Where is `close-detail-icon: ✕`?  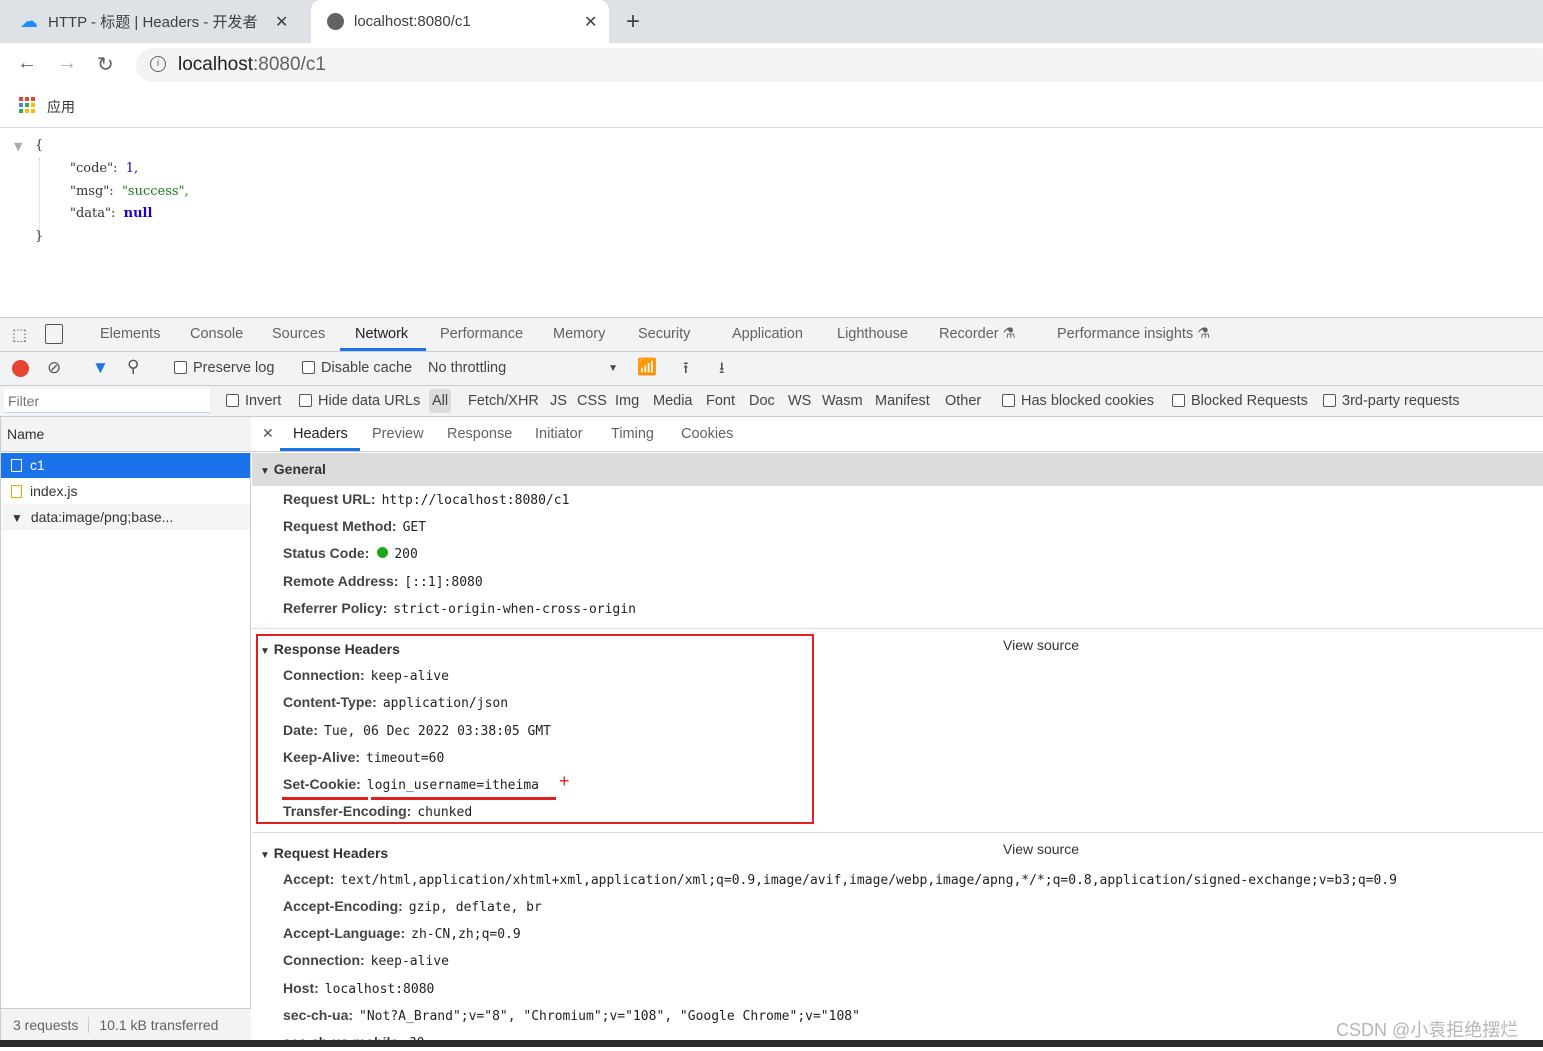
close-detail-icon: ✕ is located at coordinates (268, 433).